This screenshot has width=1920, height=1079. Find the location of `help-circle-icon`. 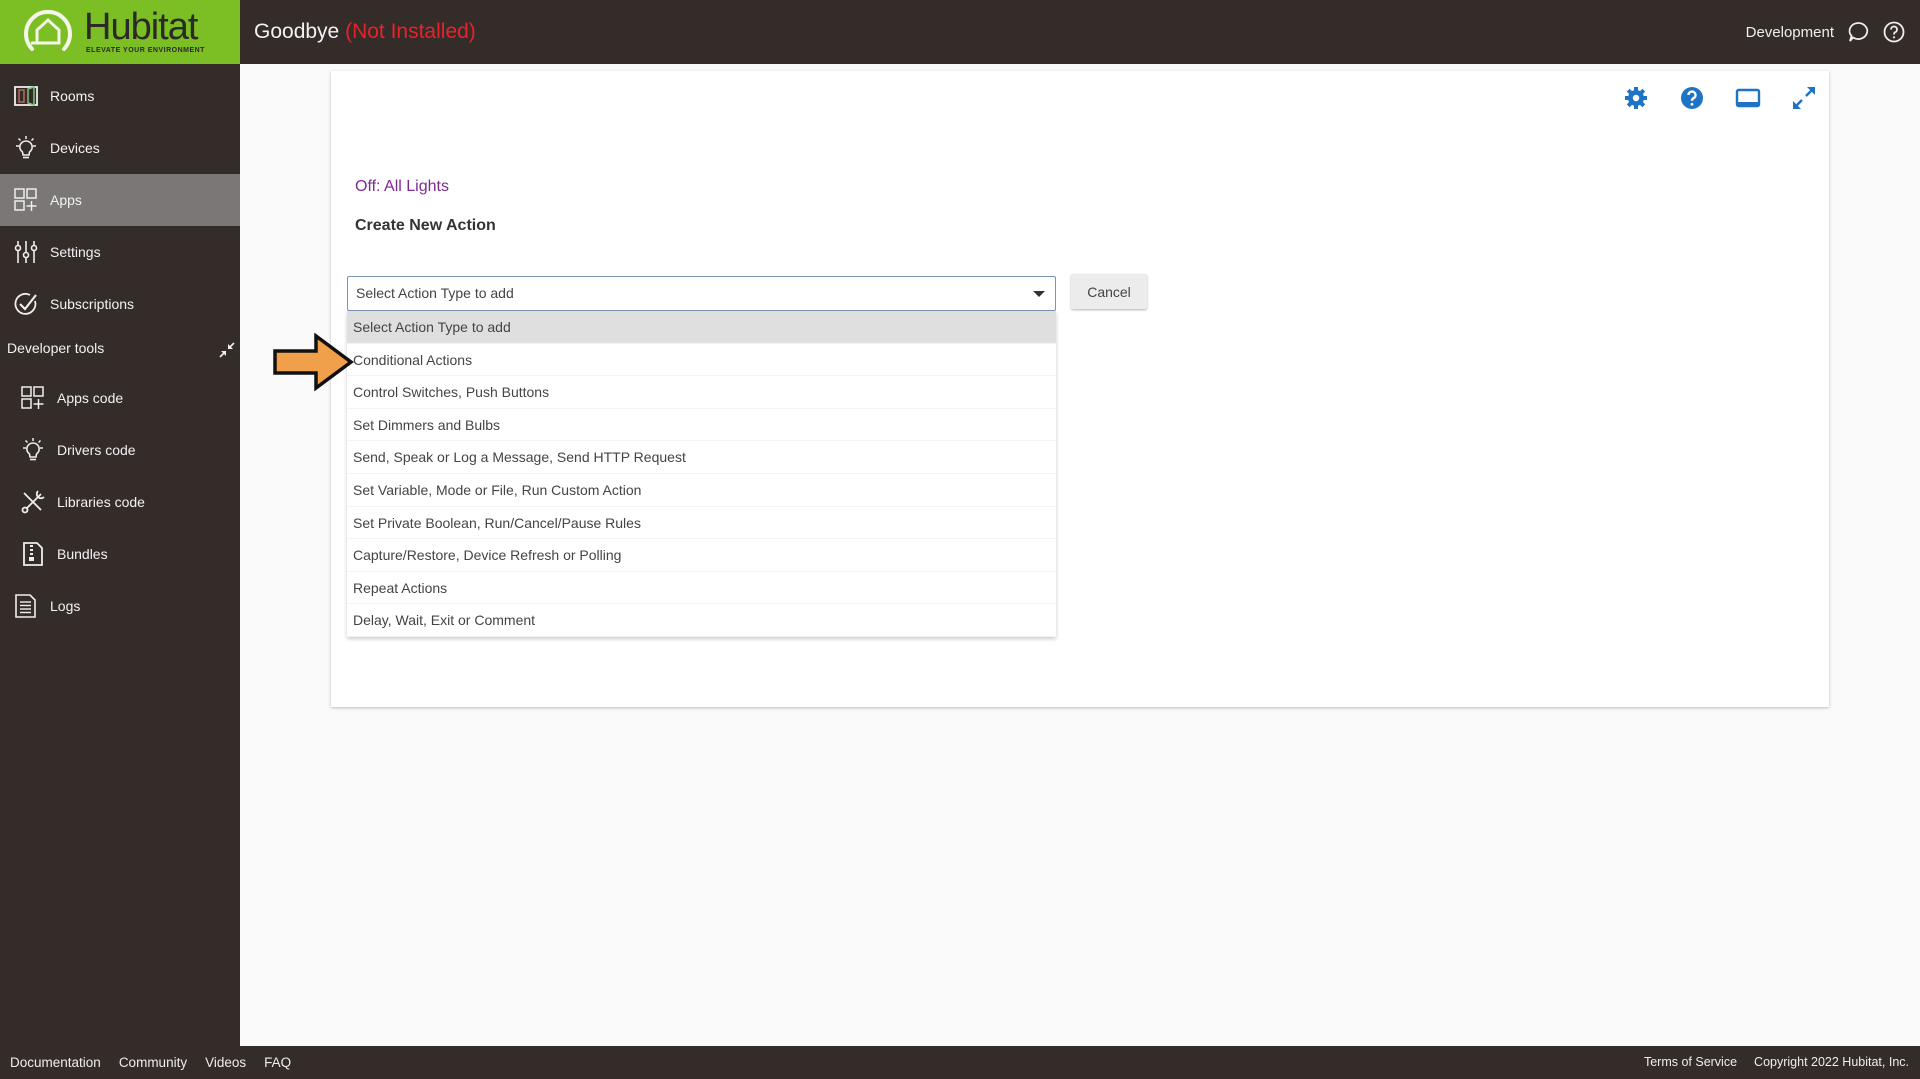

help-circle-icon is located at coordinates (1894, 32).